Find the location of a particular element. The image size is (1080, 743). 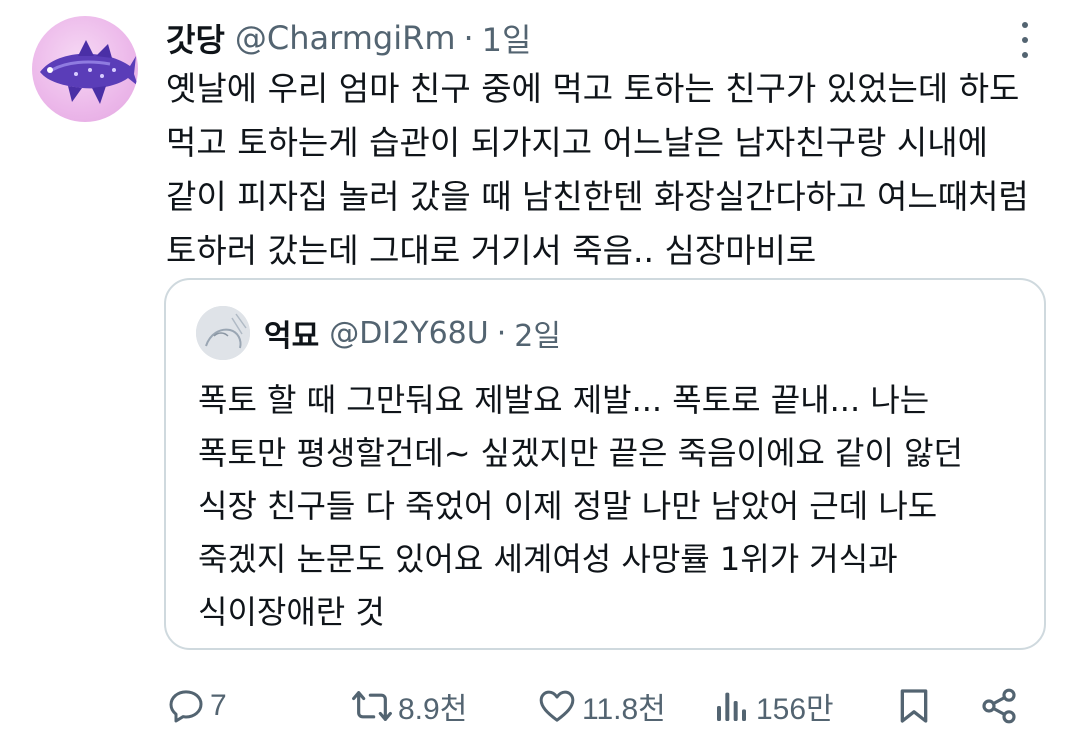

like-button: 11.8천 is located at coordinates (601, 706).